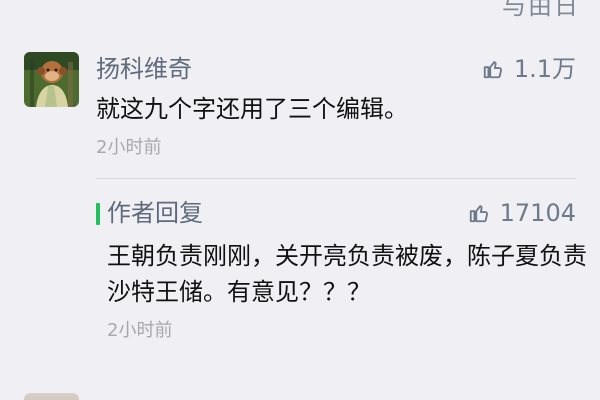  What do you see at coordinates (336, 178) in the screenshot?
I see `reply-divider` at bounding box center [336, 178].